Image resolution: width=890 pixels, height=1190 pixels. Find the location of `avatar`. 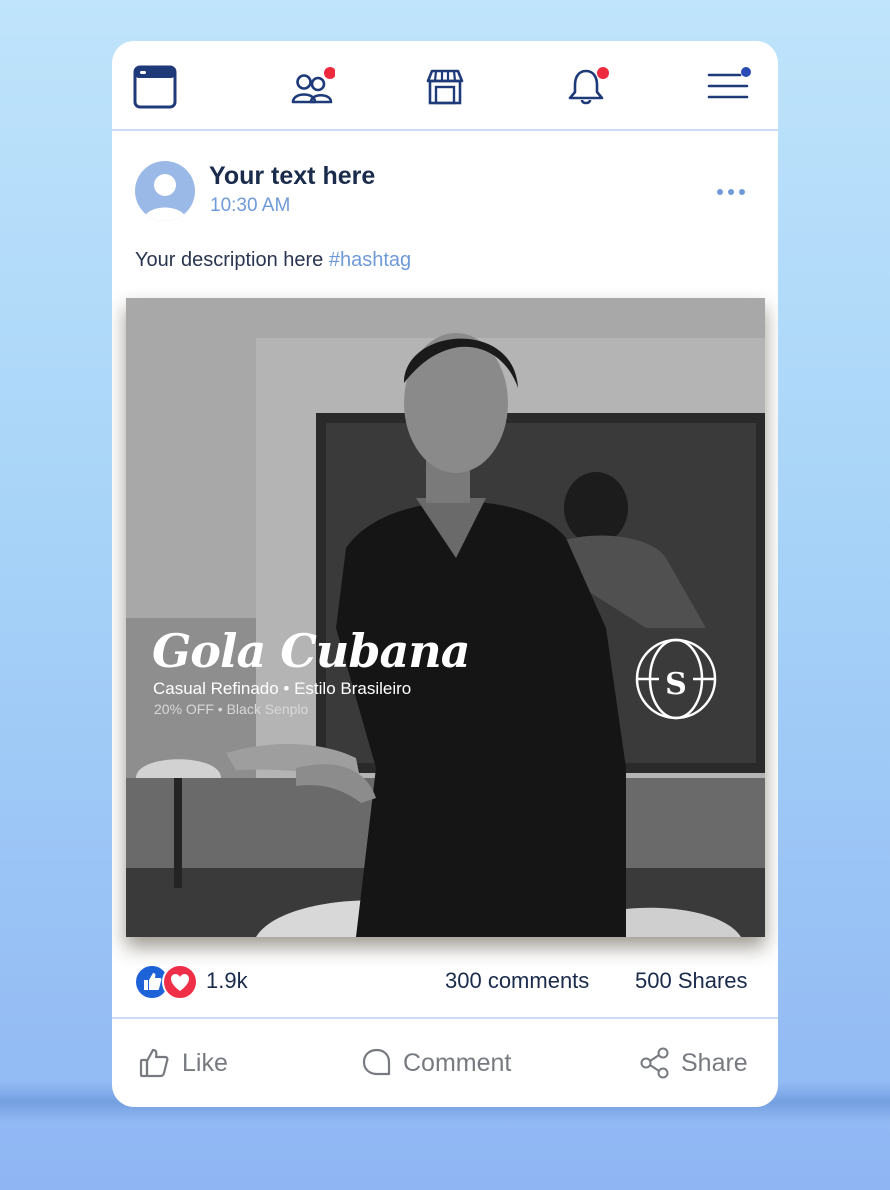

avatar is located at coordinates (165, 191).